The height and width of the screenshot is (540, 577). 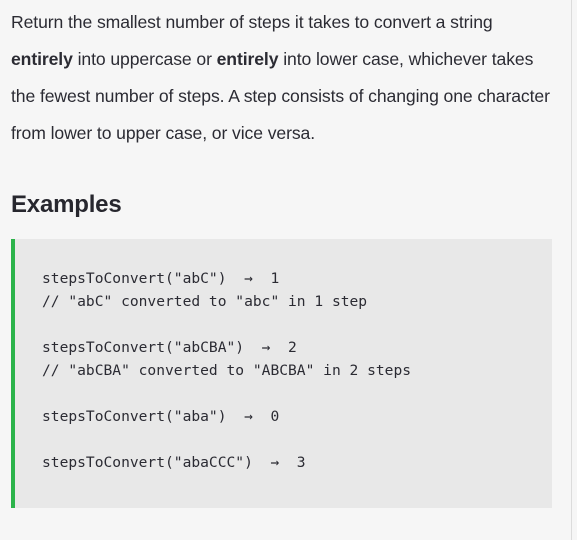 I want to click on description-part-2: into uppercase or, so click(x=144, y=59).